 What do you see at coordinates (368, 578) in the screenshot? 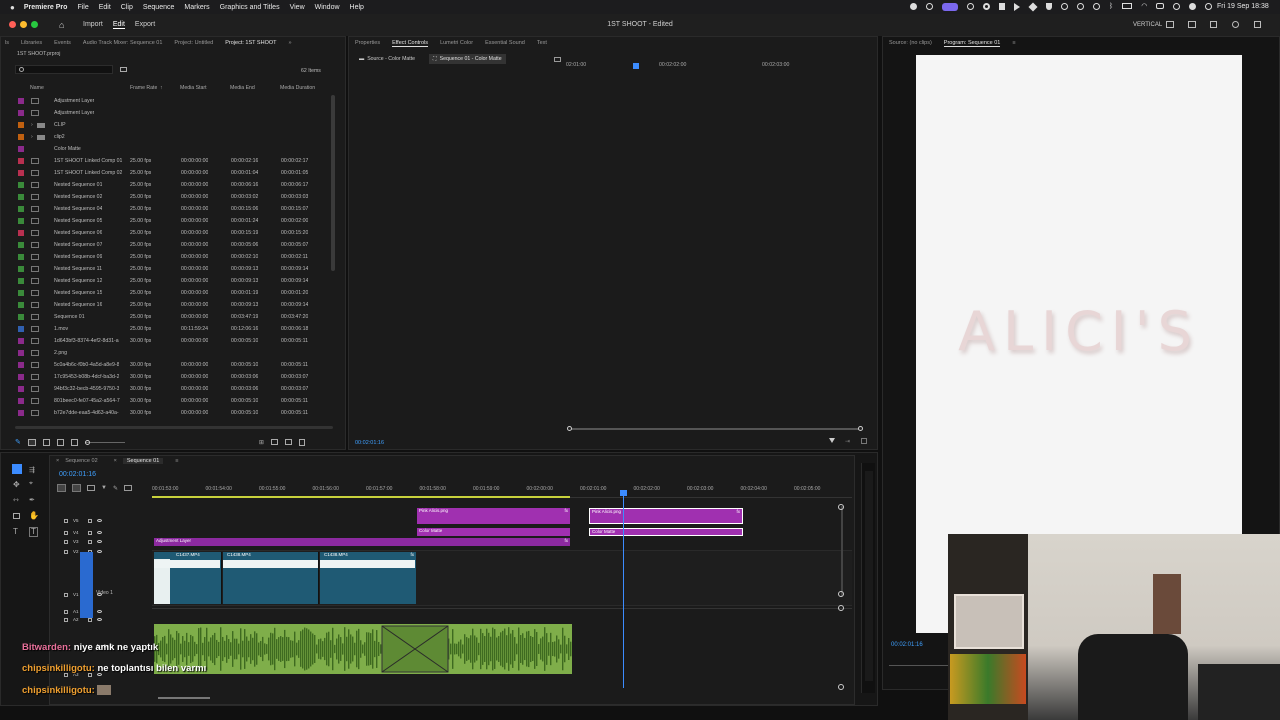
I see `clip-c1438-b: C1438.MP4 fx` at bounding box center [368, 578].